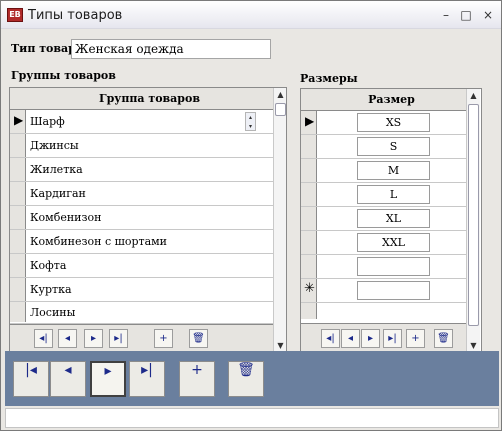 This screenshot has height=431, width=502. Describe the element at coordinates (18, 99) in the screenshot. I see `groups-header-corner` at that location.